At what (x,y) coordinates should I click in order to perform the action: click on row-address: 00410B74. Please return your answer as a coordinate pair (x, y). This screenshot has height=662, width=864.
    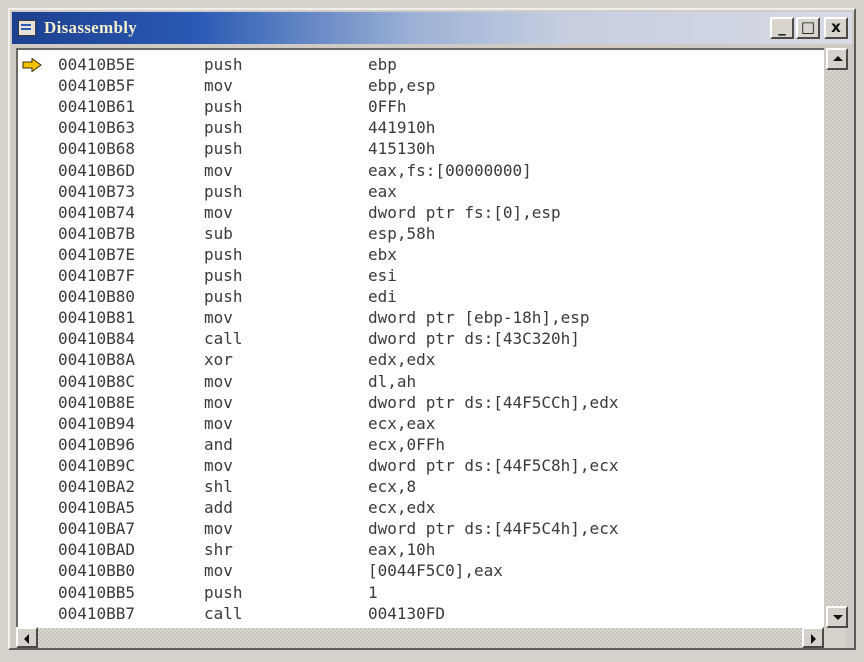
    Looking at the image, I should click on (97, 212).